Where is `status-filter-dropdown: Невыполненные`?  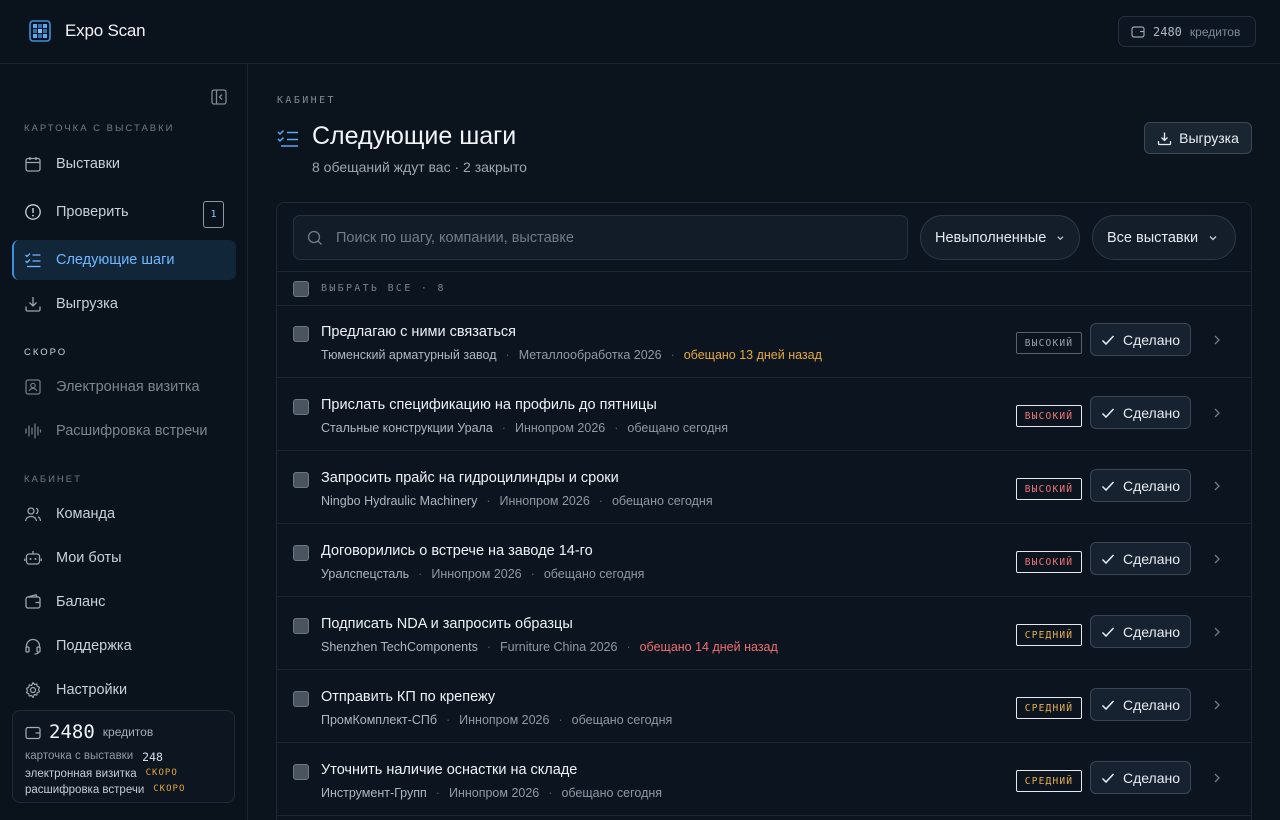
status-filter-dropdown: Невыполненные is located at coordinates (1000, 237).